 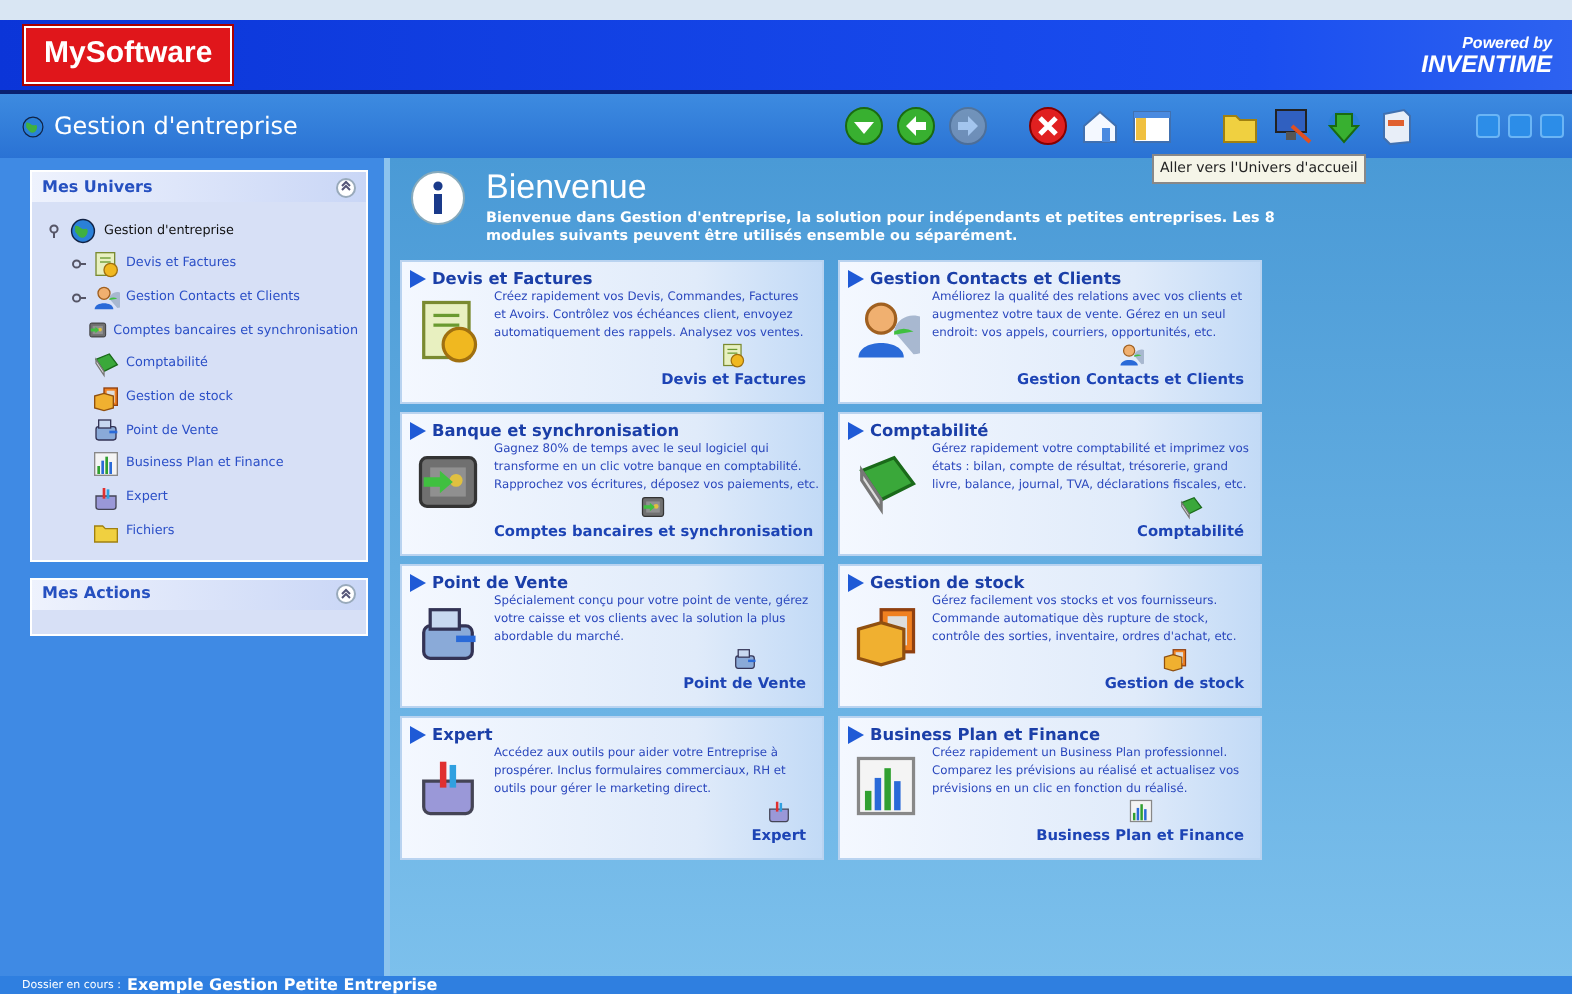 I want to click on brand-logo: INVENTIME, so click(x=1486, y=63).